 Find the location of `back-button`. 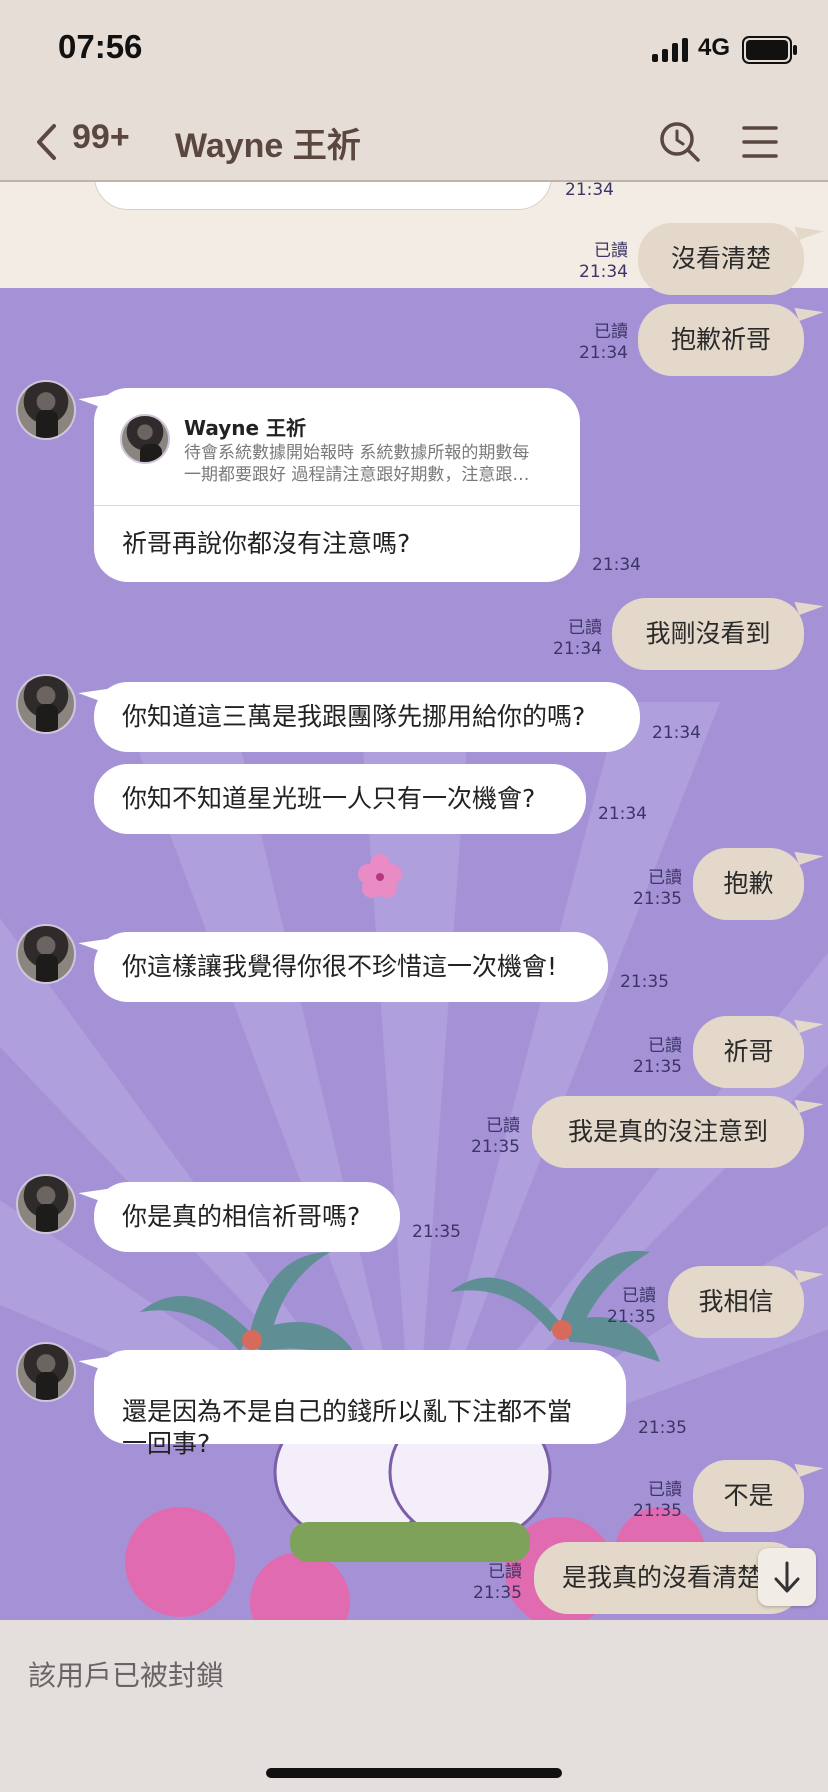

back-button is located at coordinates (47, 142).